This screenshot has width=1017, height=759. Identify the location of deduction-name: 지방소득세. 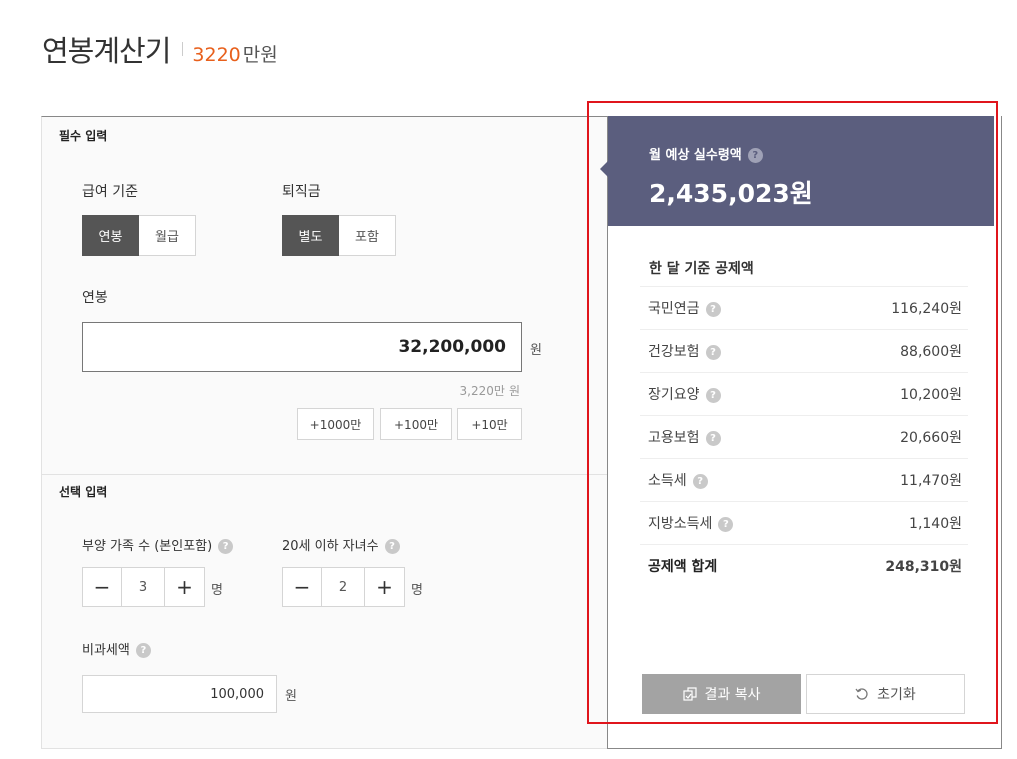
(680, 524).